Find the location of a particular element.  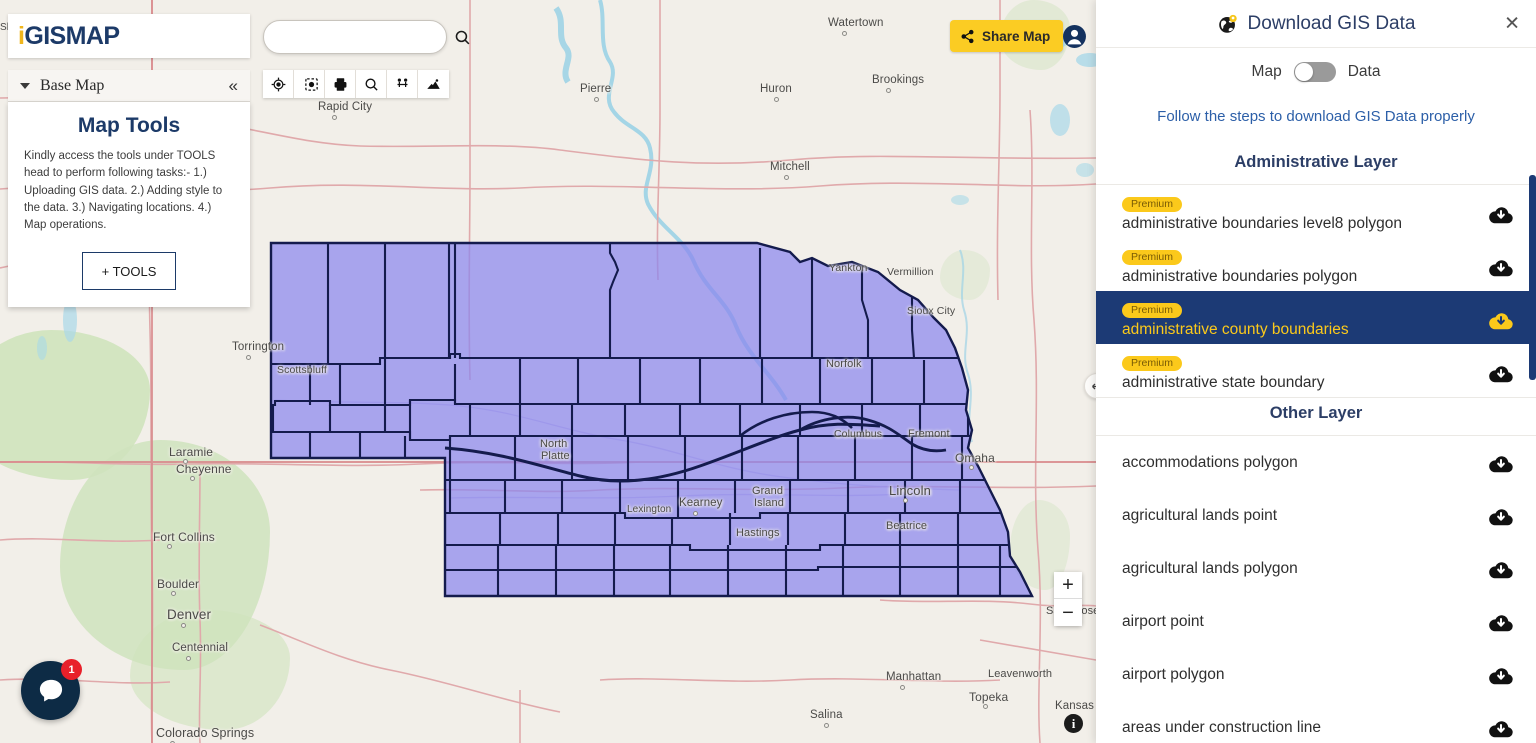

search-place-icon is located at coordinates (371, 84).